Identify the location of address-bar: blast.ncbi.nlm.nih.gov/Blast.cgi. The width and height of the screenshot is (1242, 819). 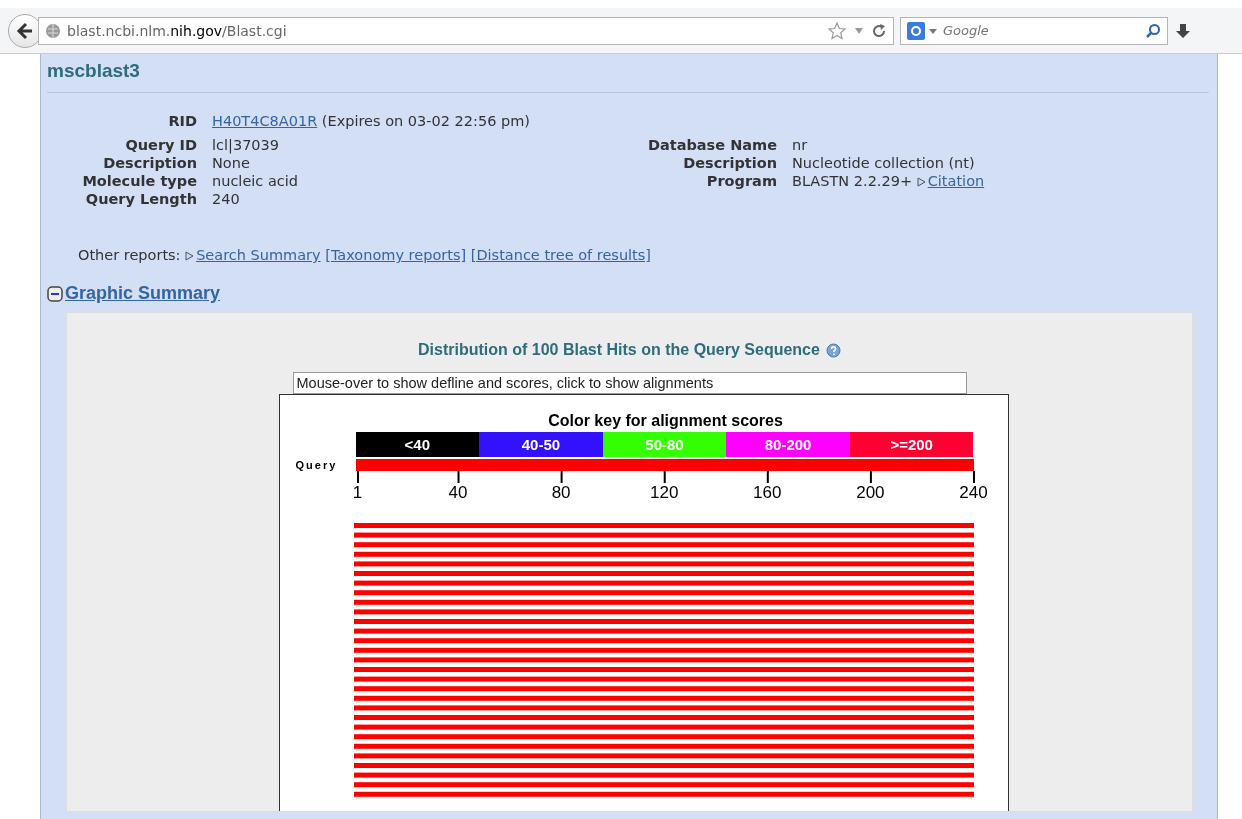
(466, 30).